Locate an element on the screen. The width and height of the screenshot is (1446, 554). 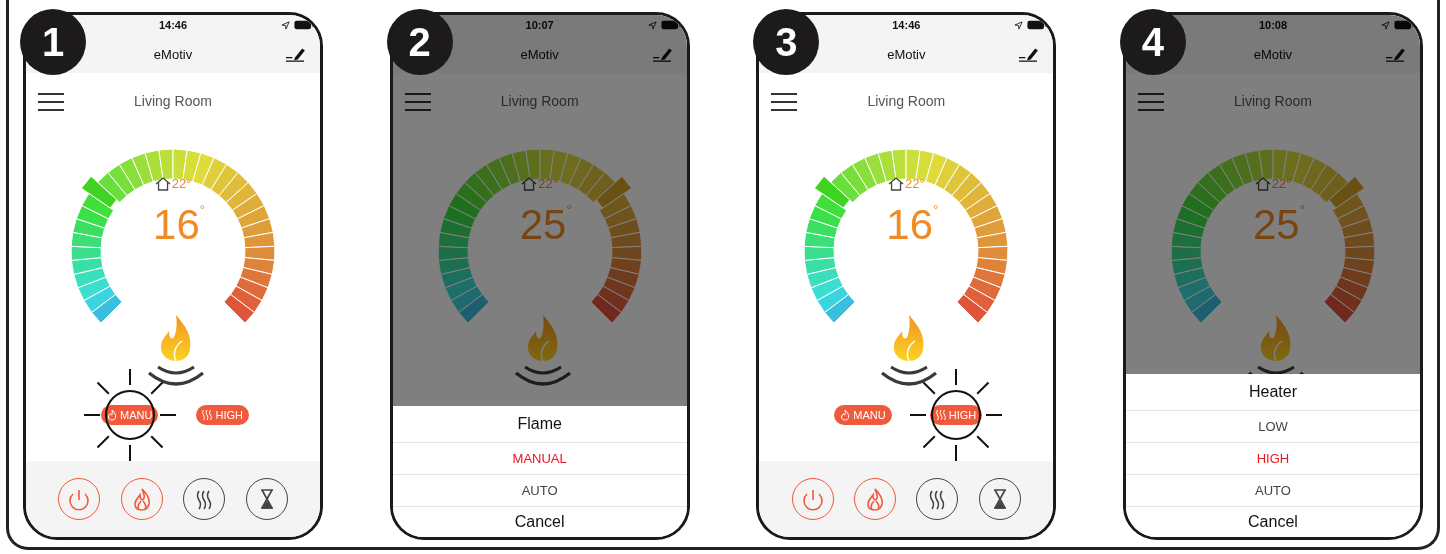
fireplace-icon is located at coordinates (176, 351).